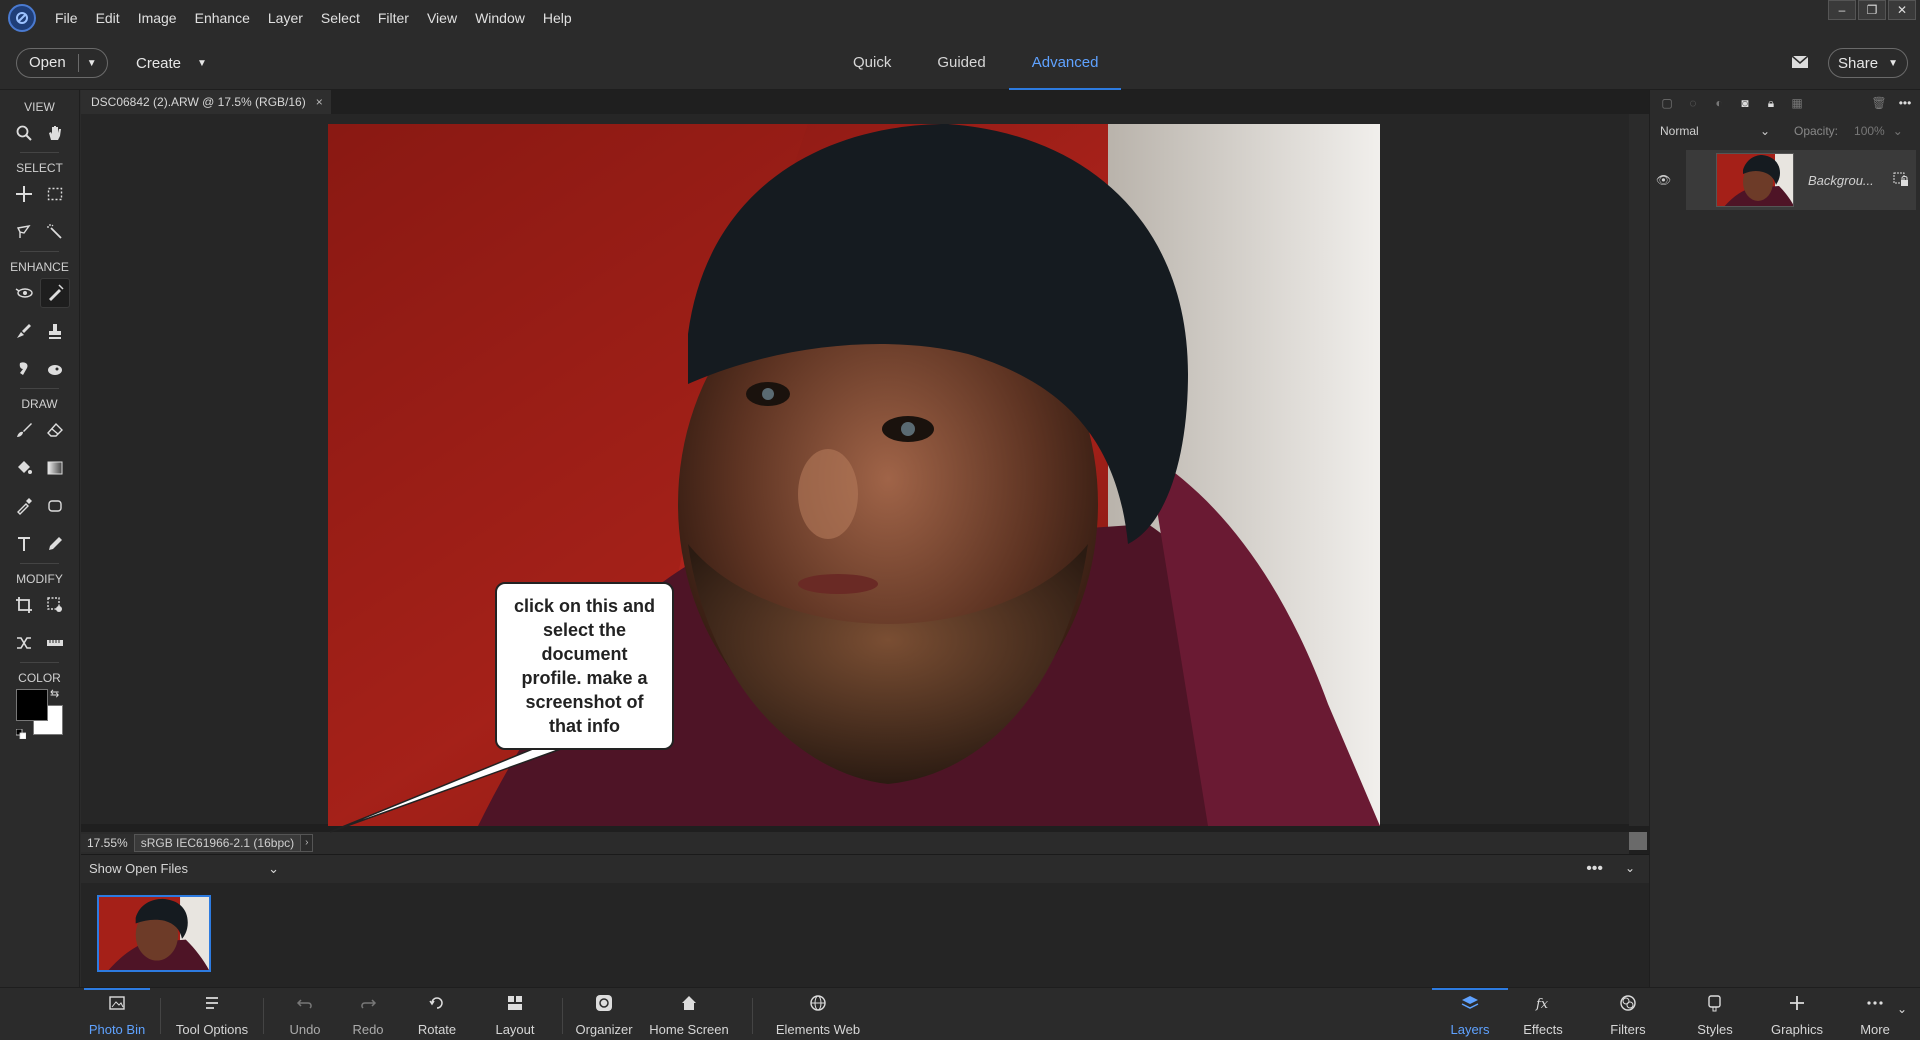 This screenshot has width=1920, height=1040. I want to click on new-layer-icon: ▢, so click(1667, 103).